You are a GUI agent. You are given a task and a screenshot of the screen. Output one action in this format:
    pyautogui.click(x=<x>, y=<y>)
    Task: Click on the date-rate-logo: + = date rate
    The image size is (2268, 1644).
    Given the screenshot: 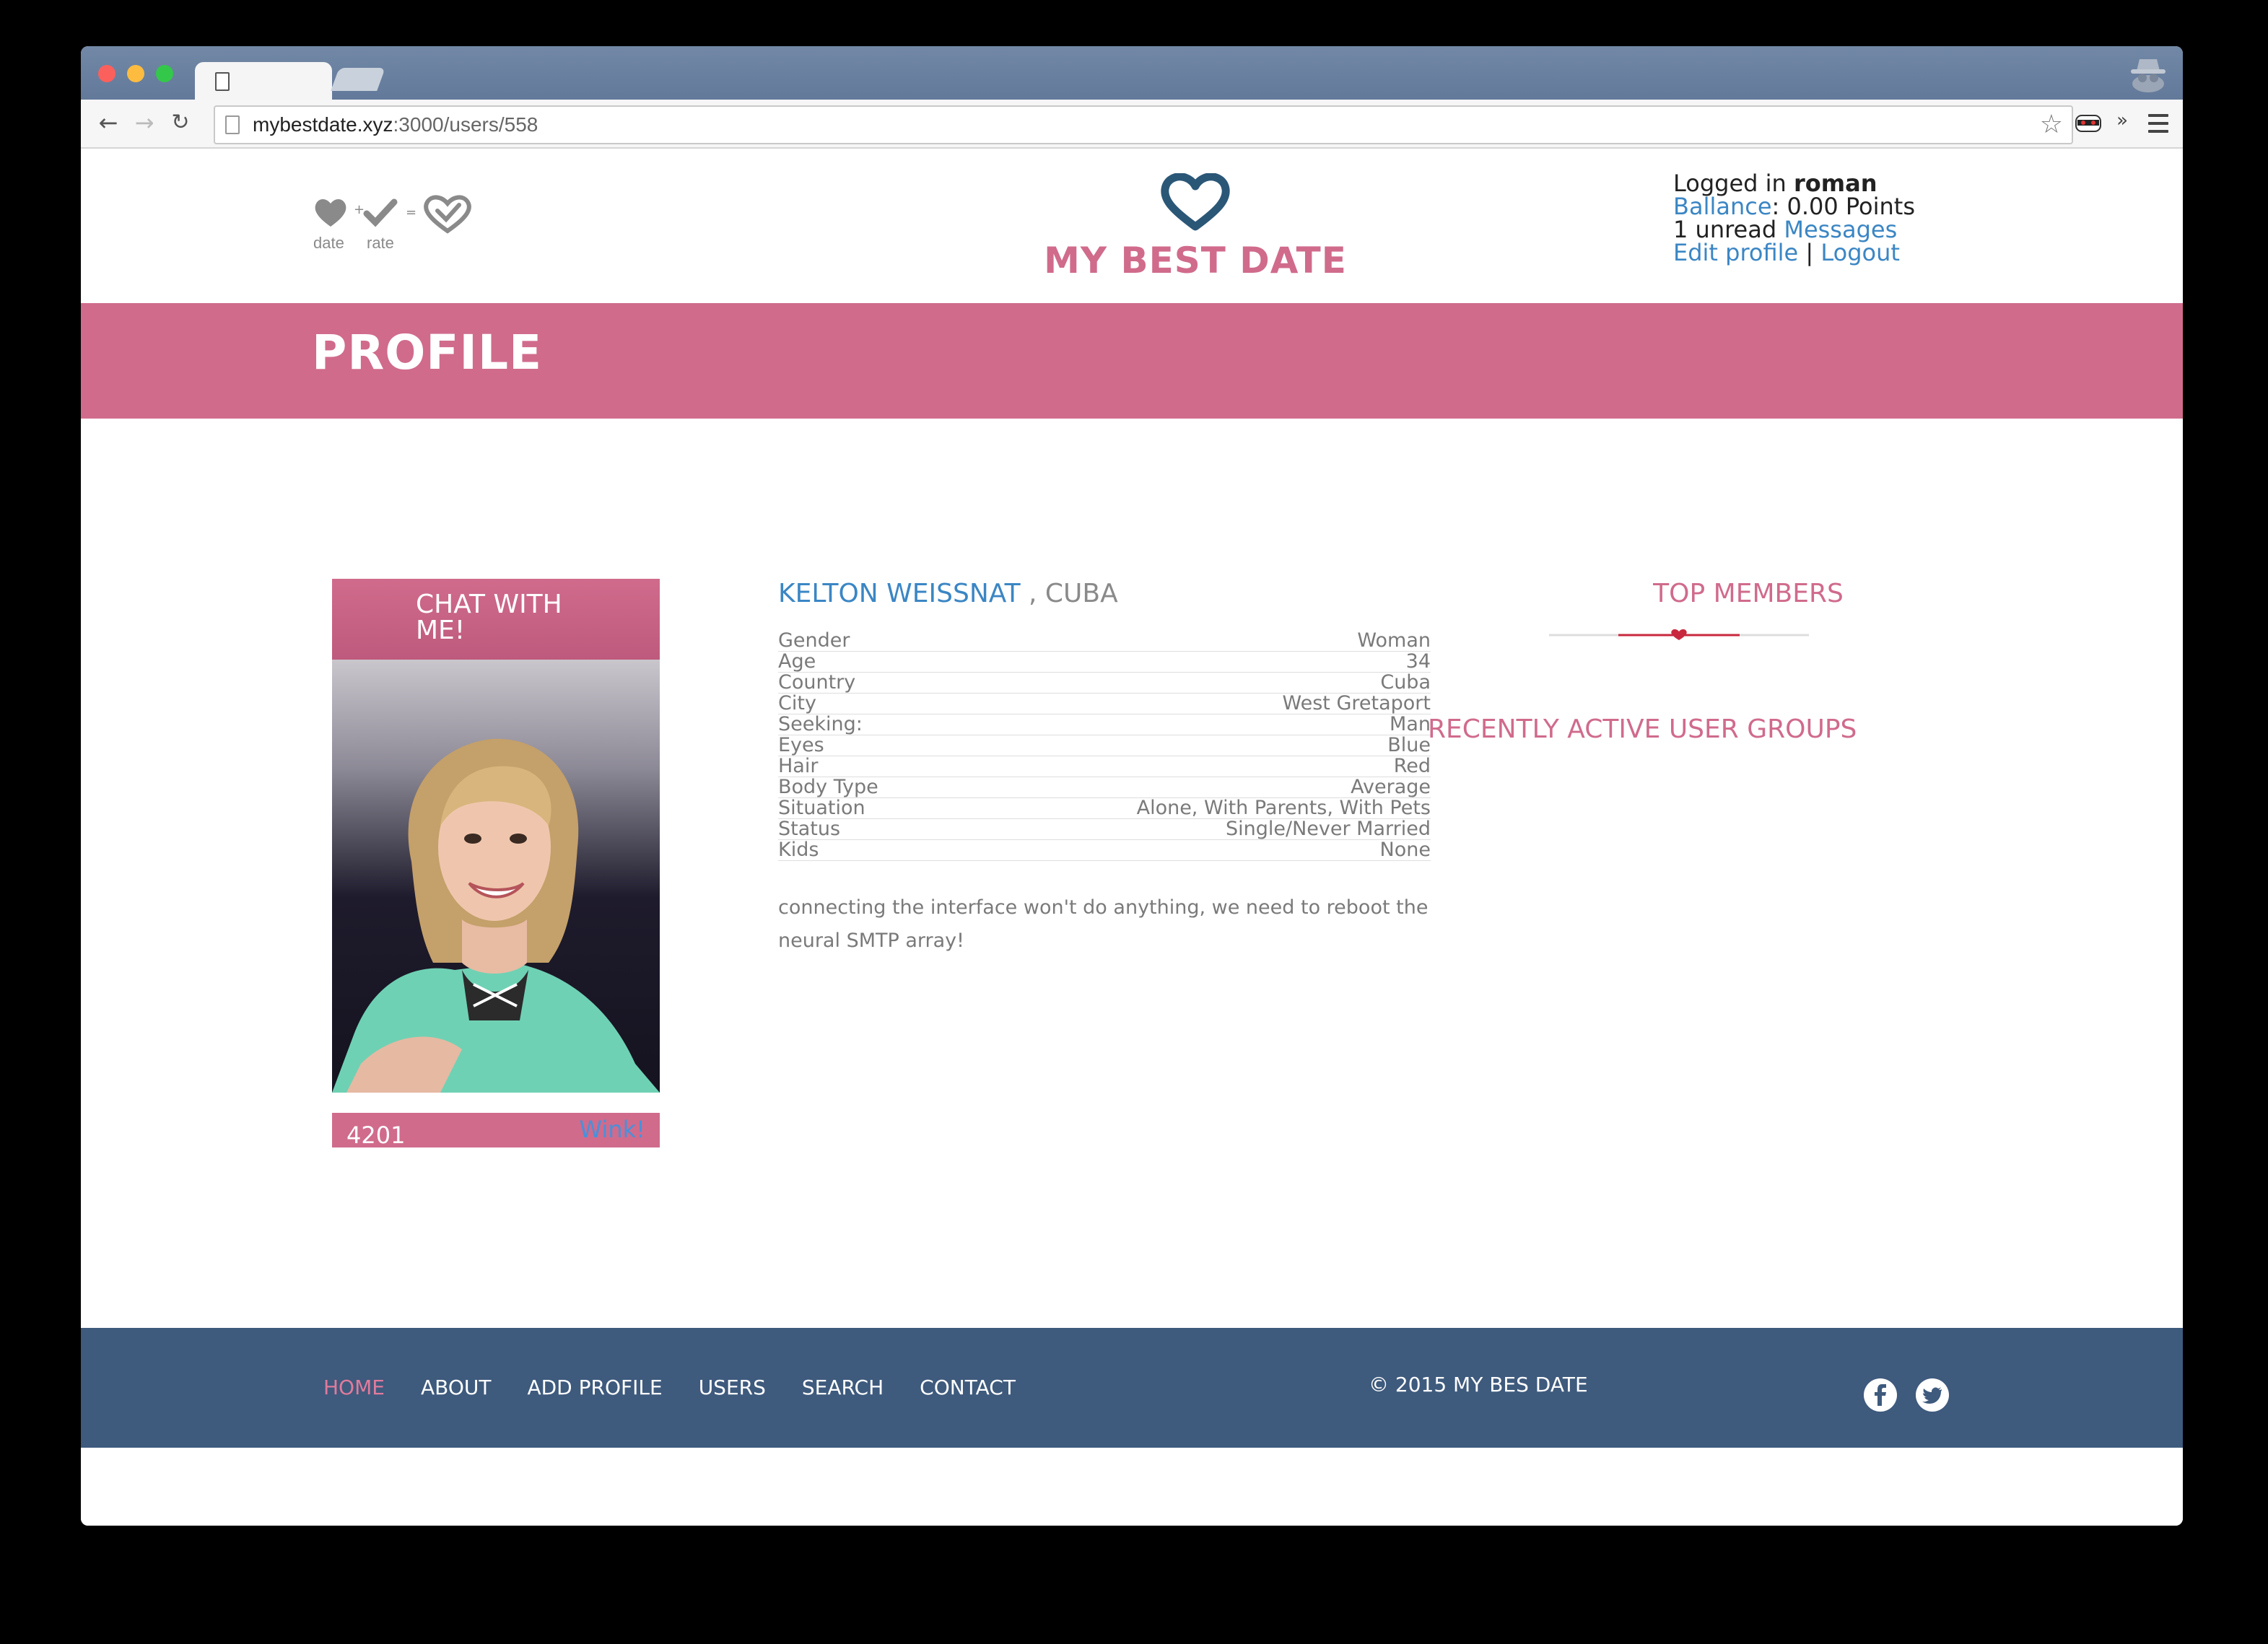 What is the action you would take?
    pyautogui.click(x=396, y=224)
    